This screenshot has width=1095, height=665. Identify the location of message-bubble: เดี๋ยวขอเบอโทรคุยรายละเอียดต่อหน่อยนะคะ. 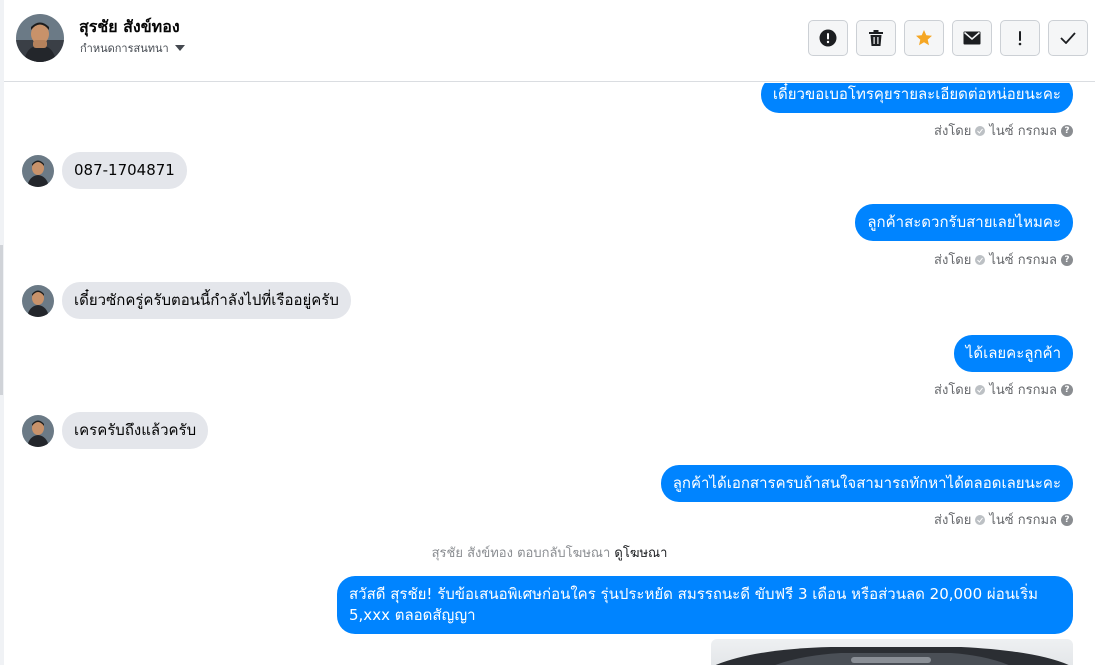
(916, 98).